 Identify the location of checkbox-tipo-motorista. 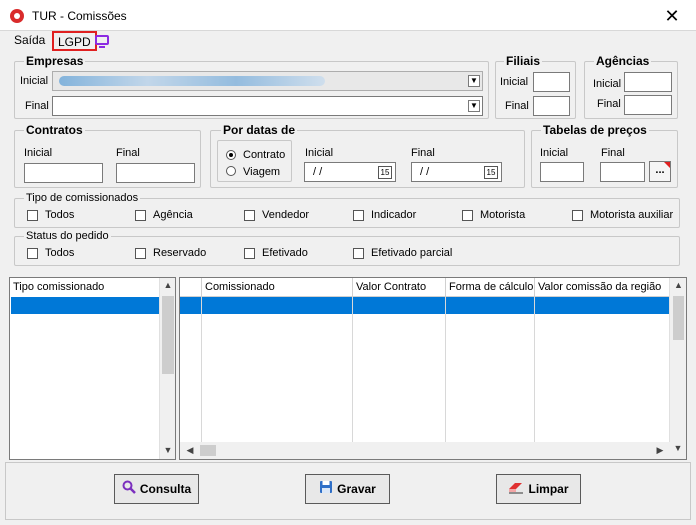
(467, 215).